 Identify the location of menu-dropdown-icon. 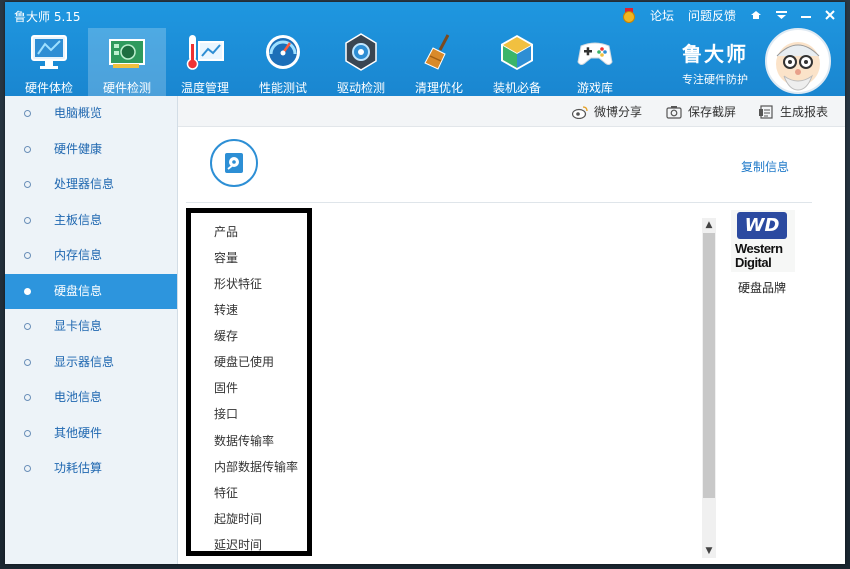
(781, 16).